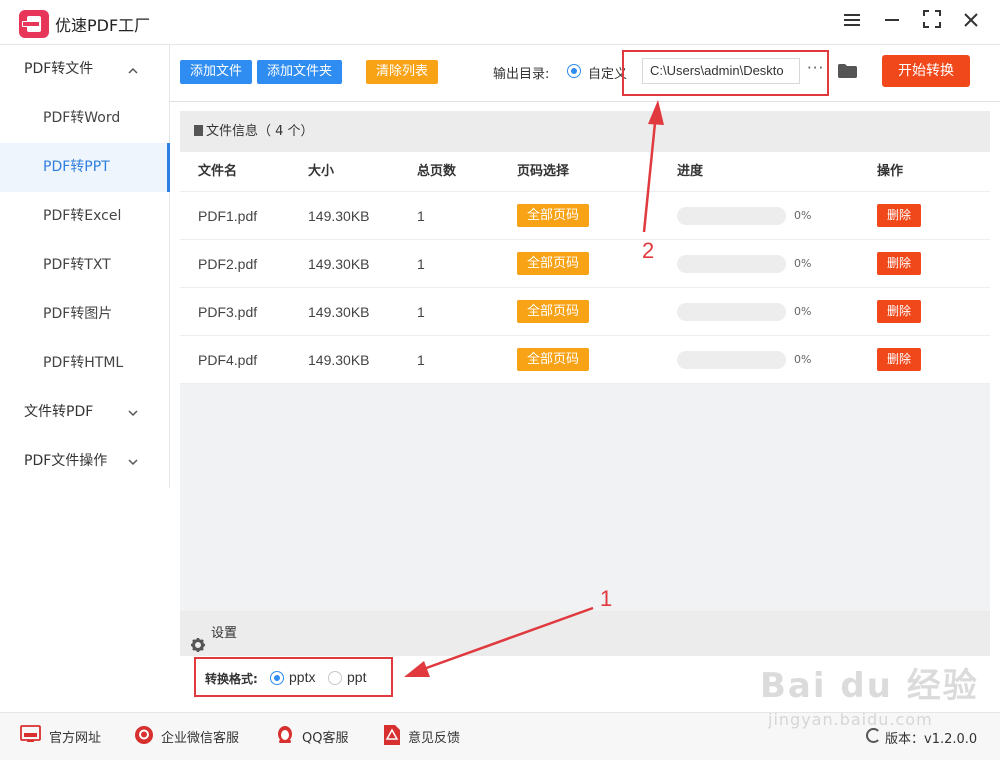 This screenshot has height=760, width=1000. I want to click on sidebar-group-file-to-pdf: 文件转PDF, so click(85, 412).